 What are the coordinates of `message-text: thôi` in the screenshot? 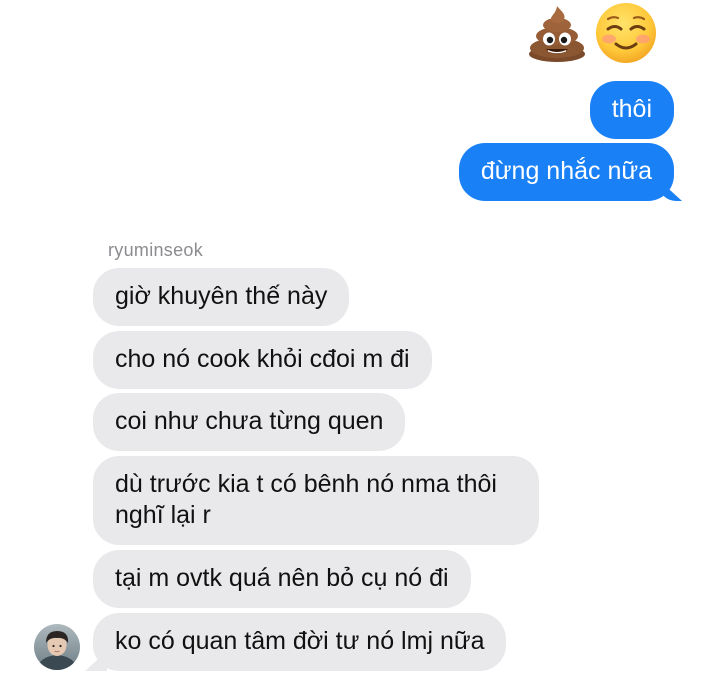 It's located at (631, 109).